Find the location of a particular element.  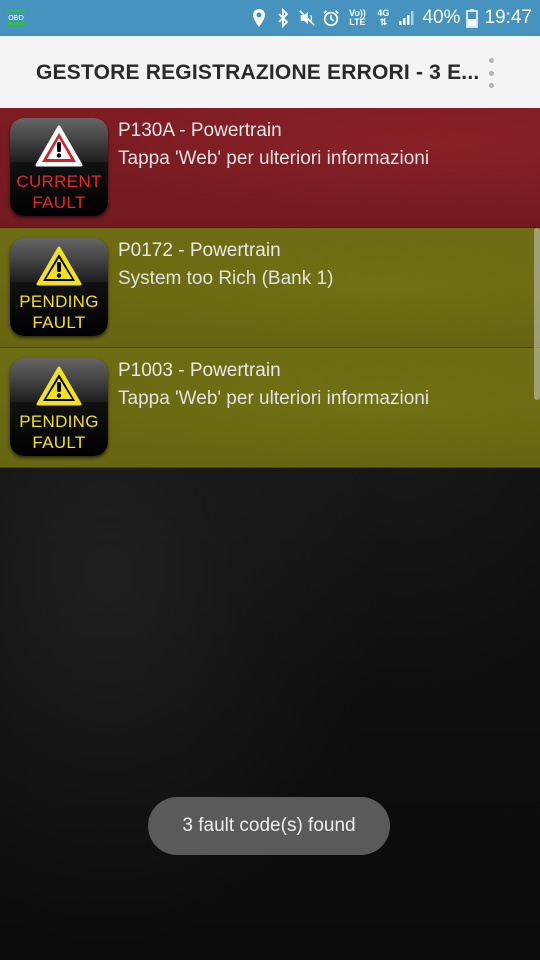

obd-icon-text: OBD is located at coordinates (16, 18).